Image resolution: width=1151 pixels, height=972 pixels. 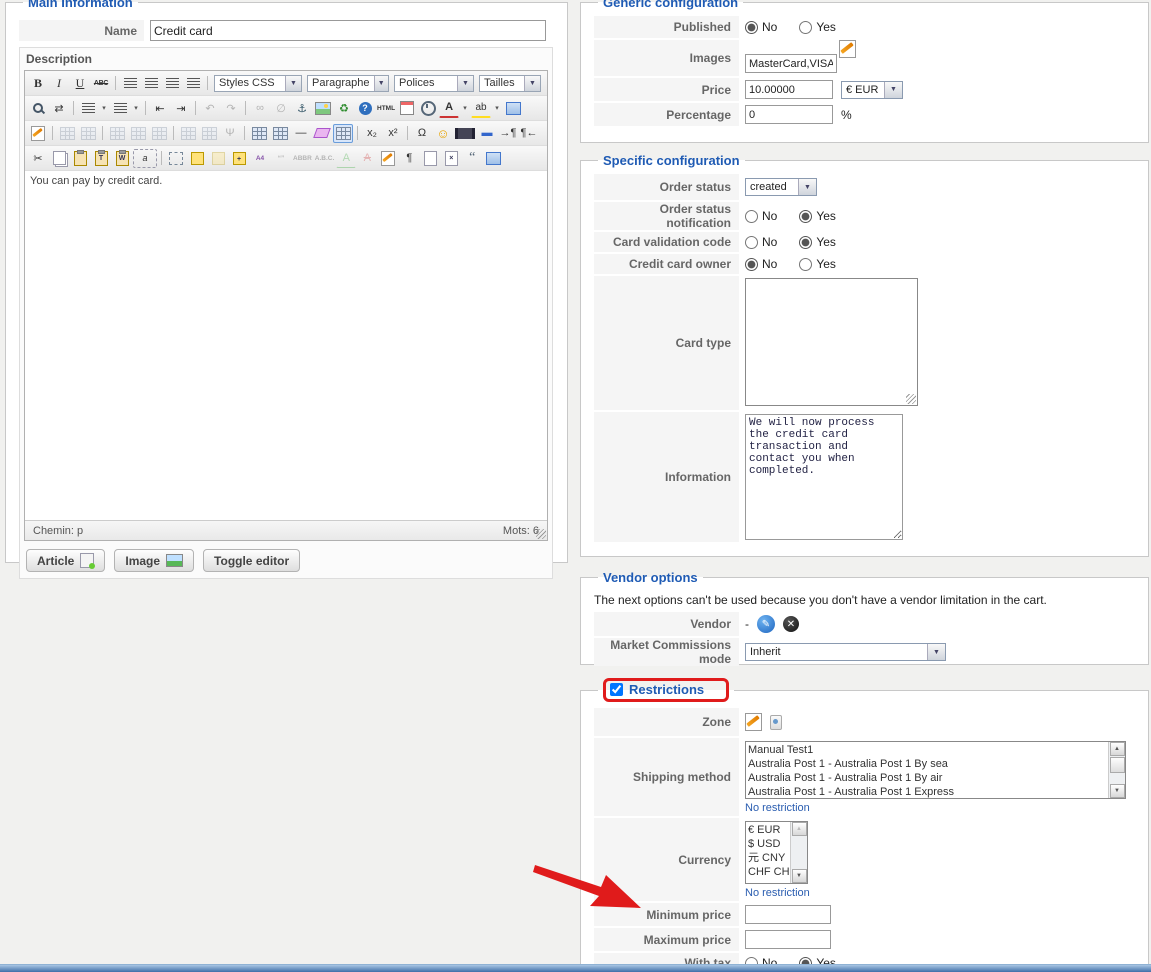 What do you see at coordinates (88, 108) in the screenshot?
I see `bullet-list-icon` at bounding box center [88, 108].